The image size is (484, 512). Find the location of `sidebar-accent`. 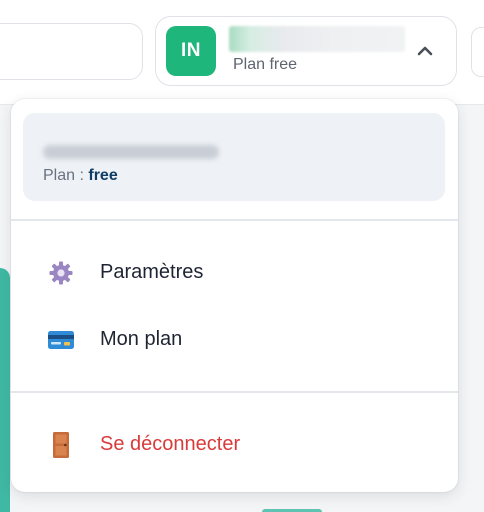

sidebar-accent is located at coordinates (5, 390).